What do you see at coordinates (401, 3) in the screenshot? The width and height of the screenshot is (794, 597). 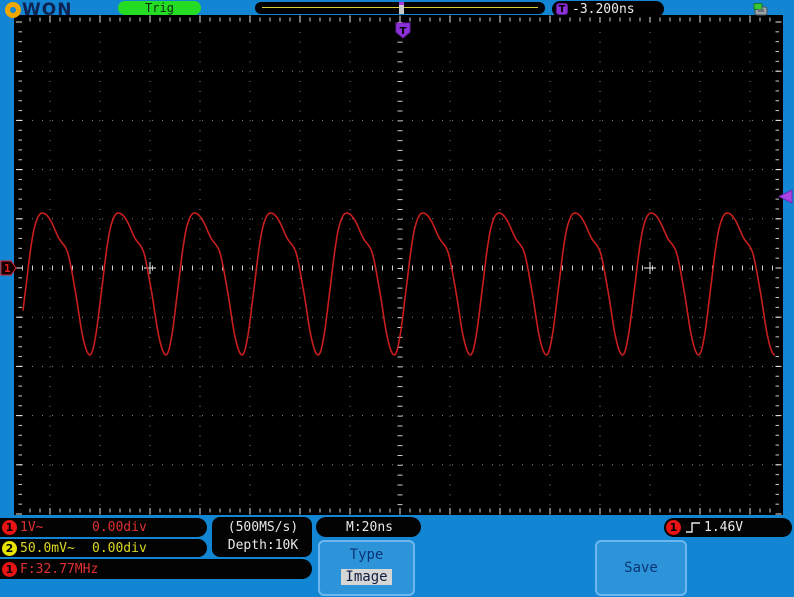 I see `trigger-position-slider-cap` at bounding box center [401, 3].